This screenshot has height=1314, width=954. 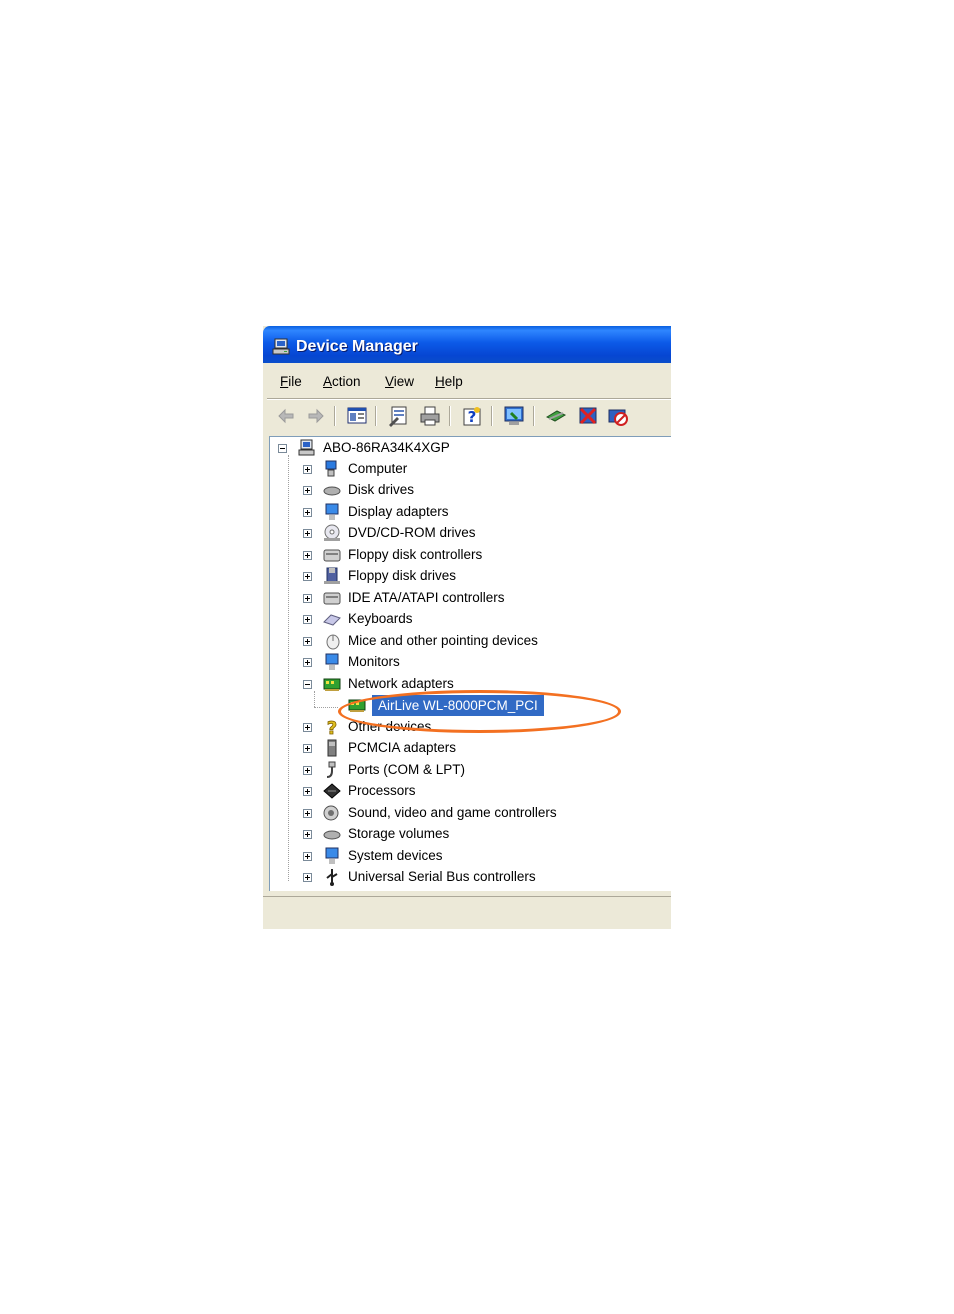 What do you see at coordinates (443, 640) in the screenshot?
I see `tree-item-label: Mice and other pointing devices` at bounding box center [443, 640].